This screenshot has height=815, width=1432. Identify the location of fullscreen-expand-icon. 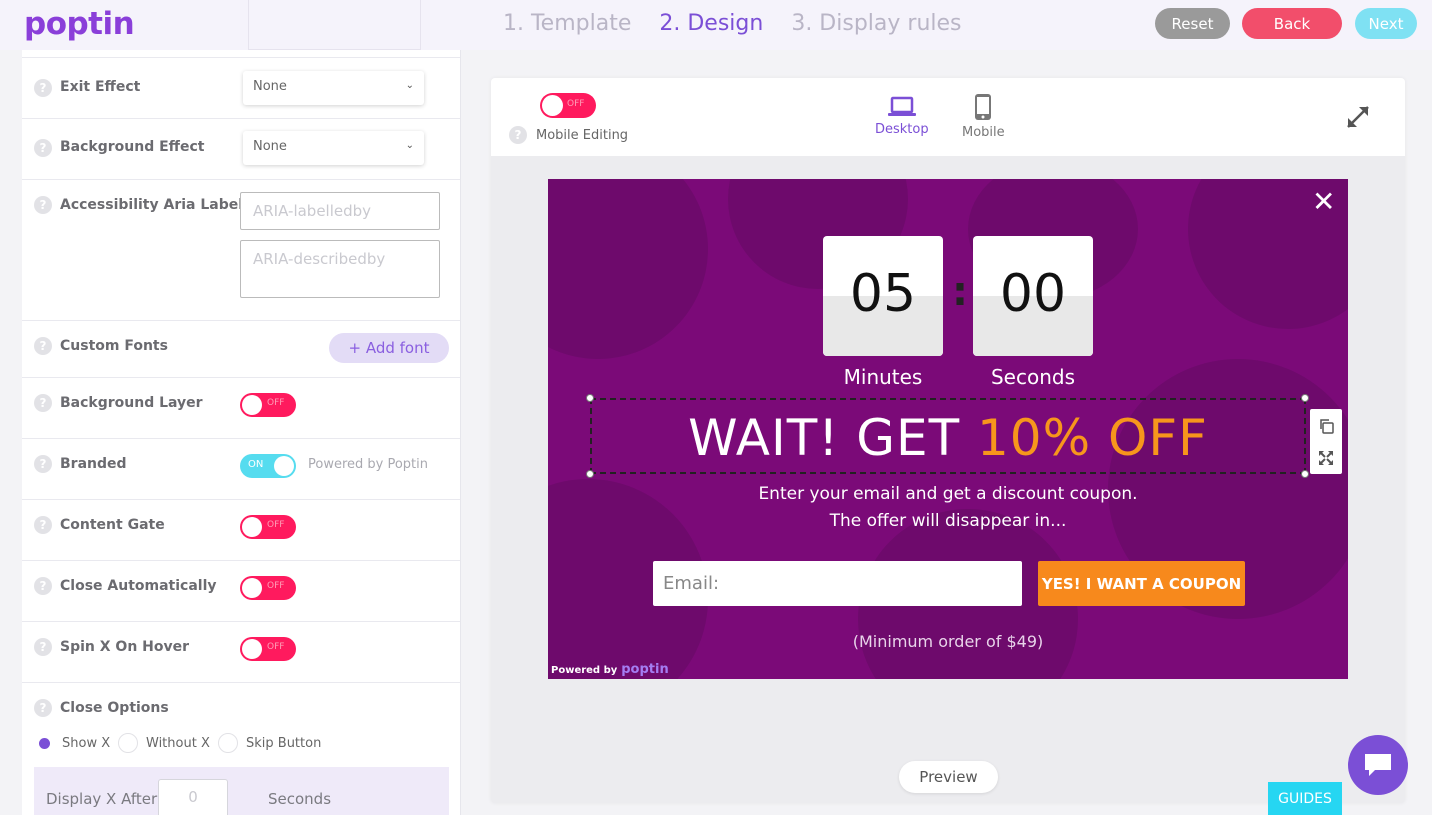
(1358, 119).